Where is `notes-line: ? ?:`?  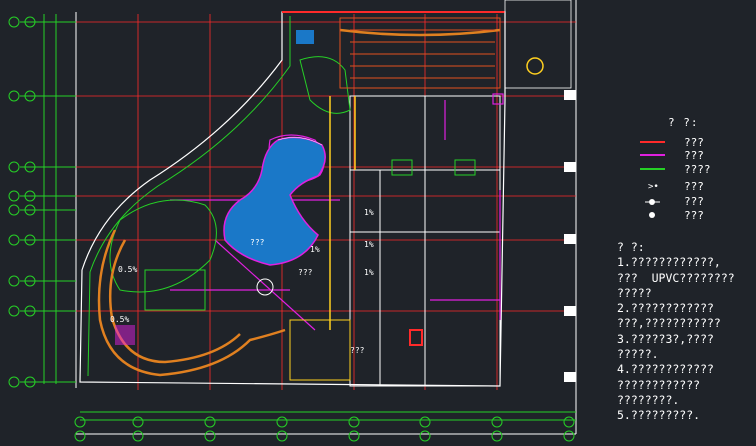 notes-line: ? ?: is located at coordinates (631, 247).